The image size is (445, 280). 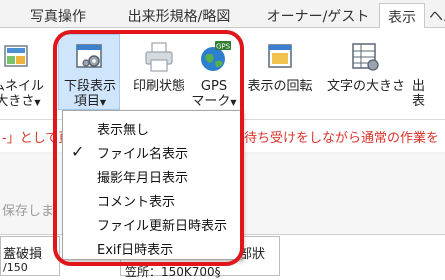 What do you see at coordinates (90, 57) in the screenshot?
I see `window-gear-icon` at bounding box center [90, 57].